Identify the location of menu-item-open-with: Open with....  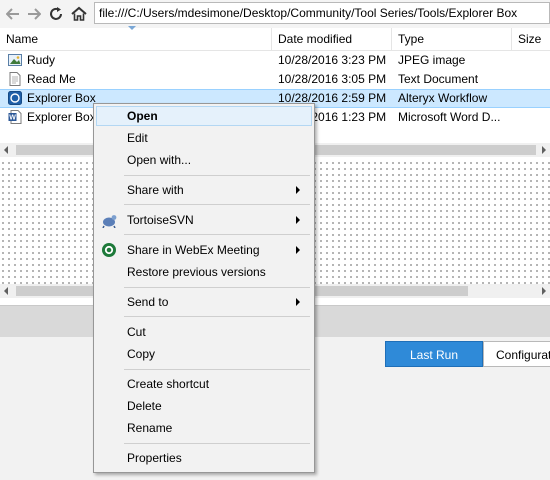
(204, 160).